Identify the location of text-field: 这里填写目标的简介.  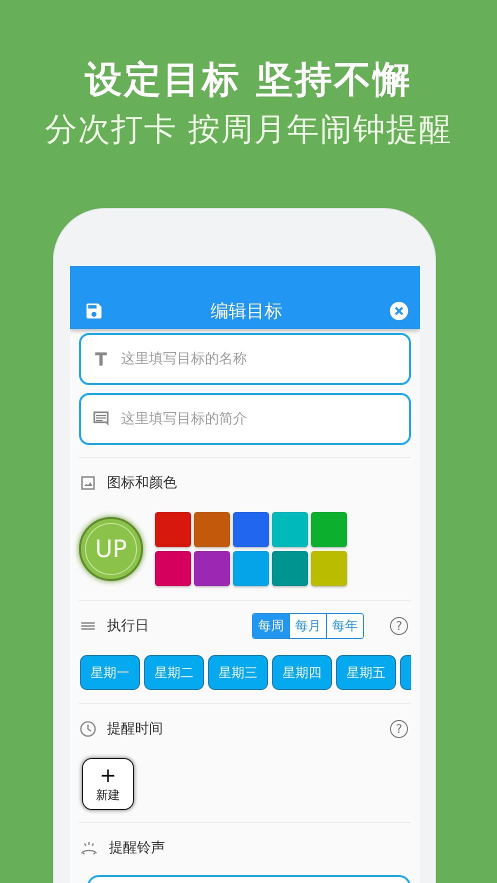
(245, 419).